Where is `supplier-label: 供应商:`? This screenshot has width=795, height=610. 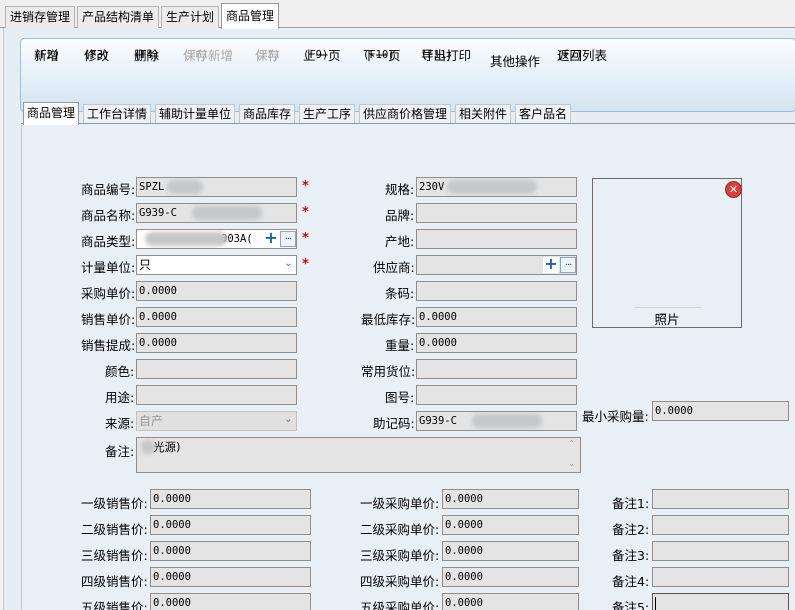 supplier-label: 供应商: is located at coordinates (394, 267).